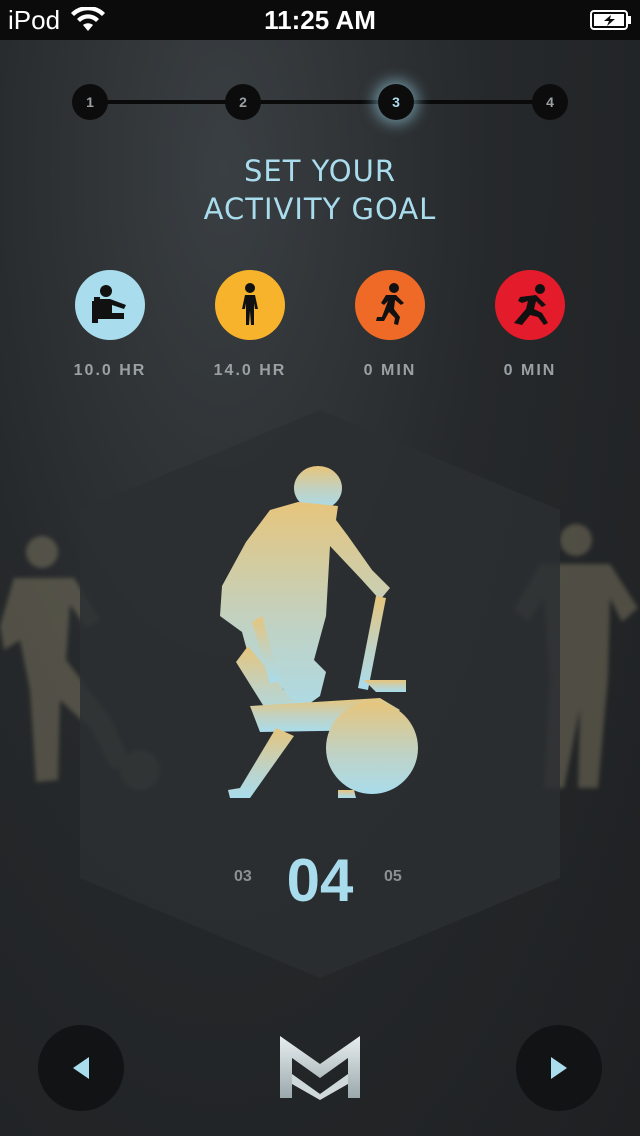 Image resolution: width=640 pixels, height=1136 pixels. I want to click on step-4: 4, so click(550, 102).